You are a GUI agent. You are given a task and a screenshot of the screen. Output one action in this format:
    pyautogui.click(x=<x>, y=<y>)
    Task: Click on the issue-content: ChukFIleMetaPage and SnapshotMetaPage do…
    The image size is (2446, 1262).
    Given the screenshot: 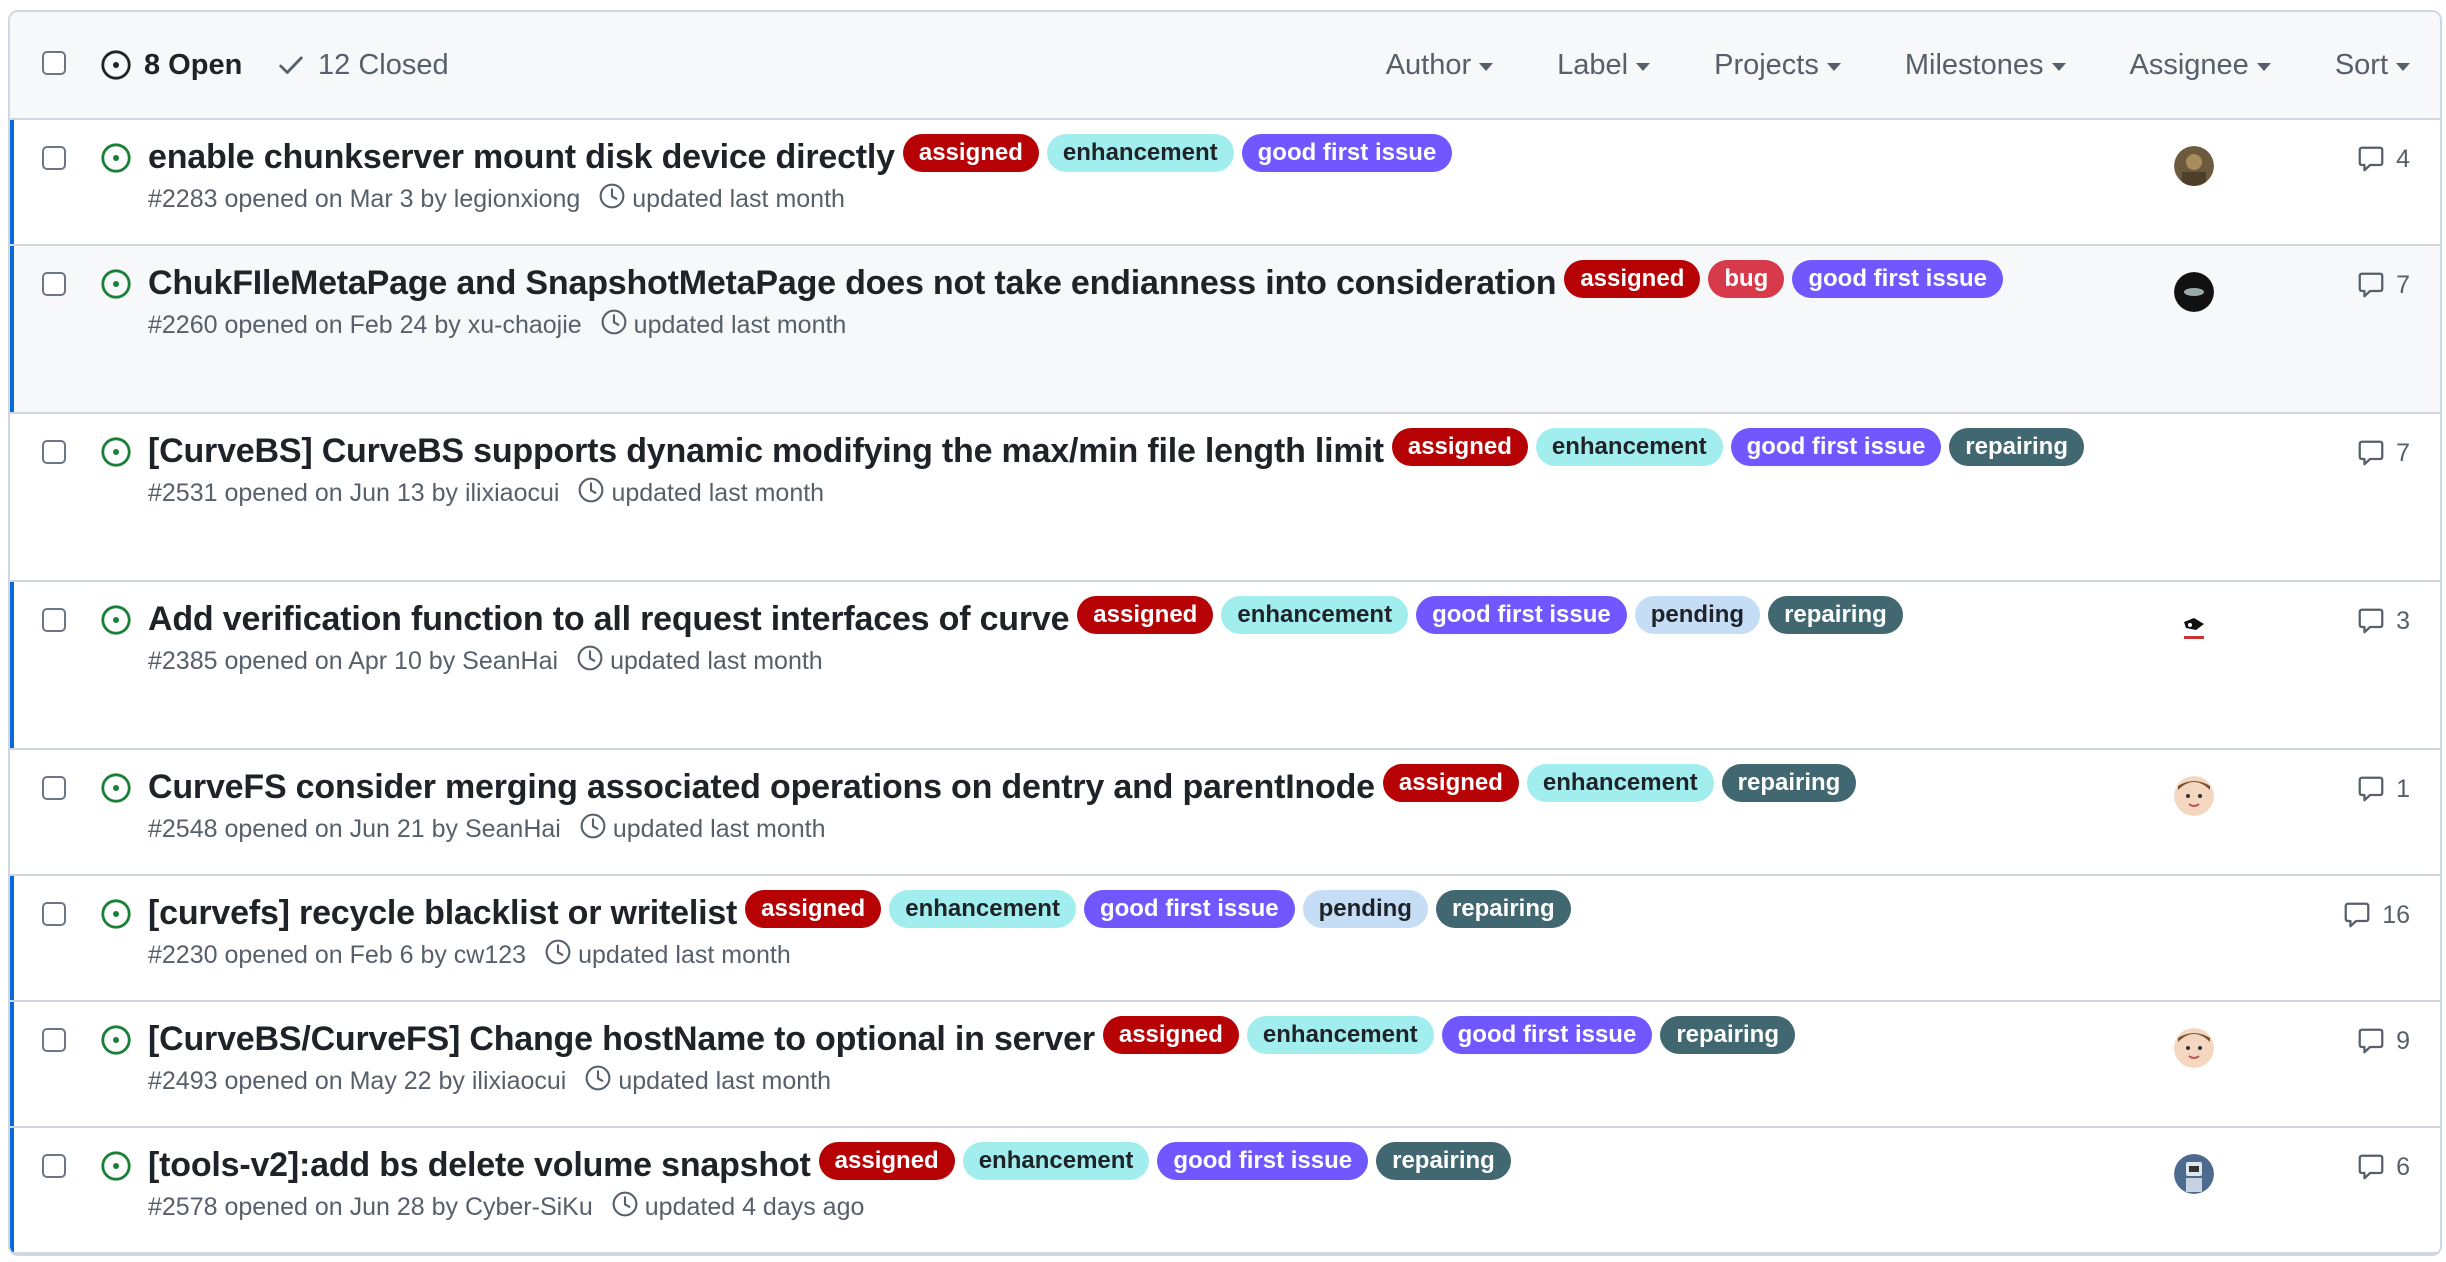 What is the action you would take?
    pyautogui.click(x=1148, y=301)
    